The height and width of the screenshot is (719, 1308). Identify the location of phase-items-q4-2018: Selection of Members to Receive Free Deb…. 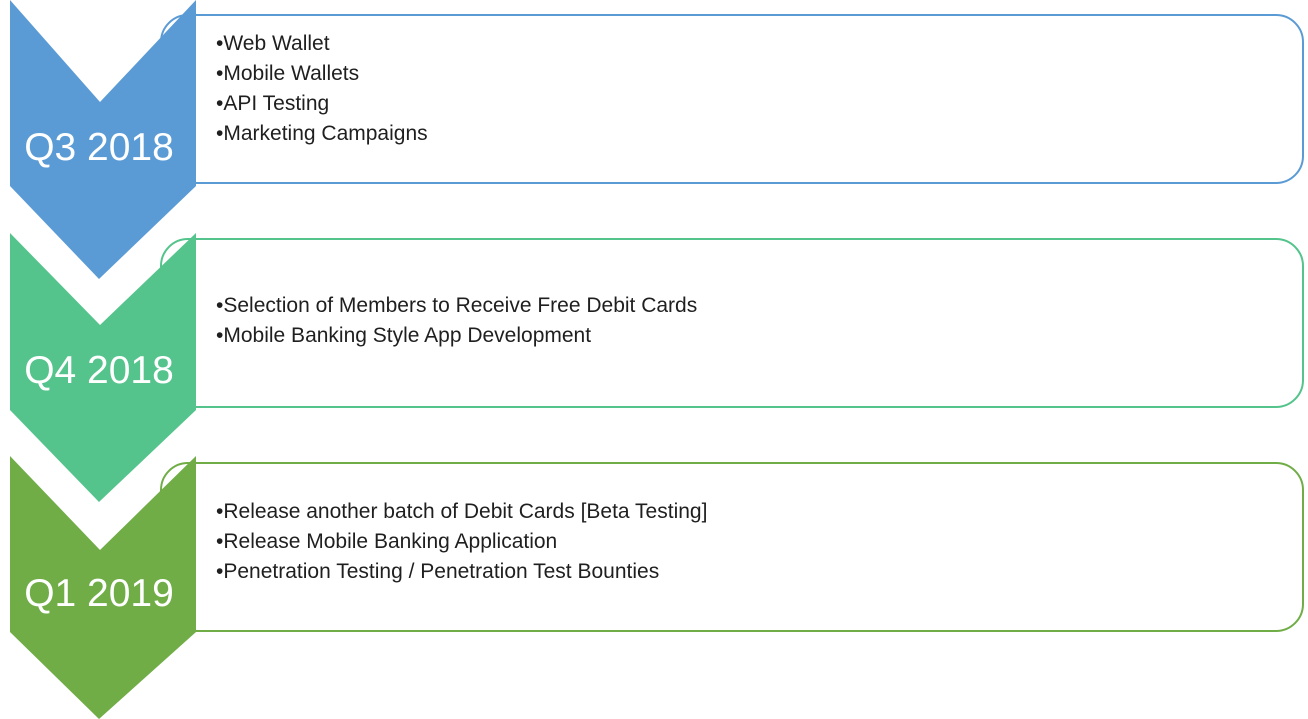
(456, 321).